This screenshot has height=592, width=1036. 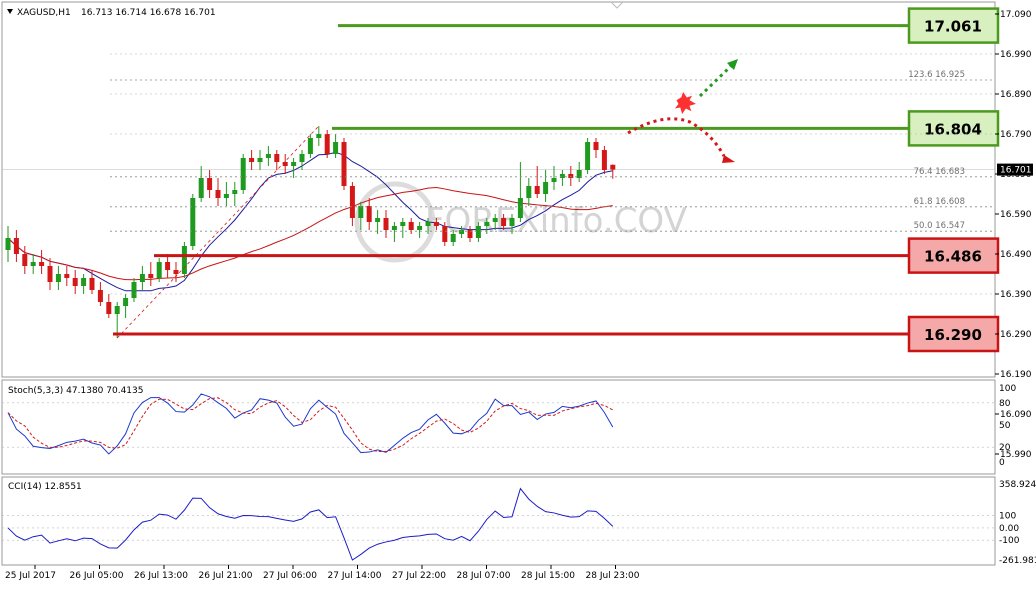 What do you see at coordinates (1017, 561) in the screenshot?
I see `cci-tick-label: -261.9817` at bounding box center [1017, 561].